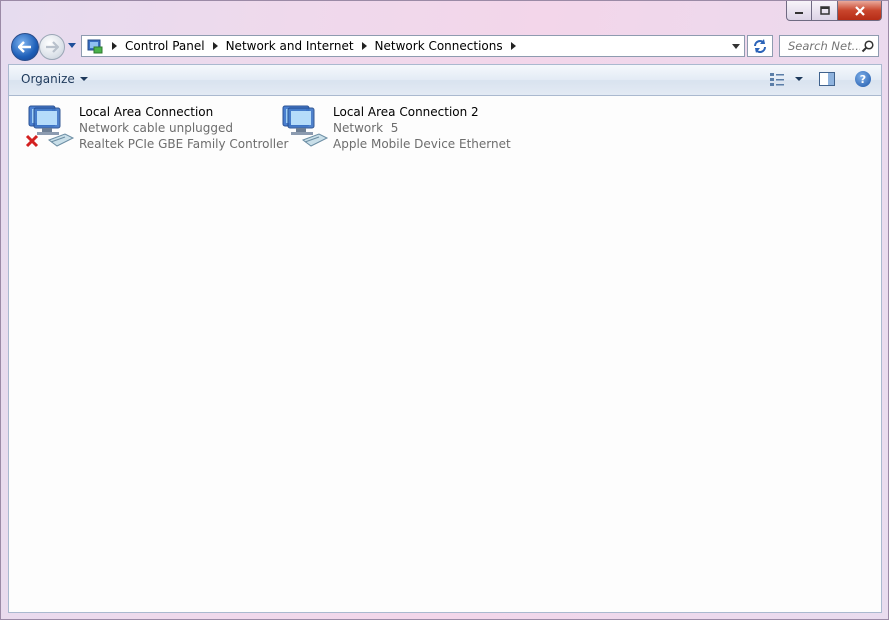  What do you see at coordinates (72, 46) in the screenshot?
I see `recent-pages-chevron-icon` at bounding box center [72, 46].